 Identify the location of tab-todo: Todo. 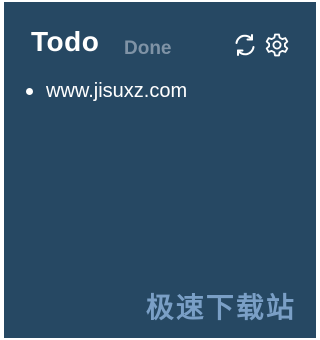
(65, 42).